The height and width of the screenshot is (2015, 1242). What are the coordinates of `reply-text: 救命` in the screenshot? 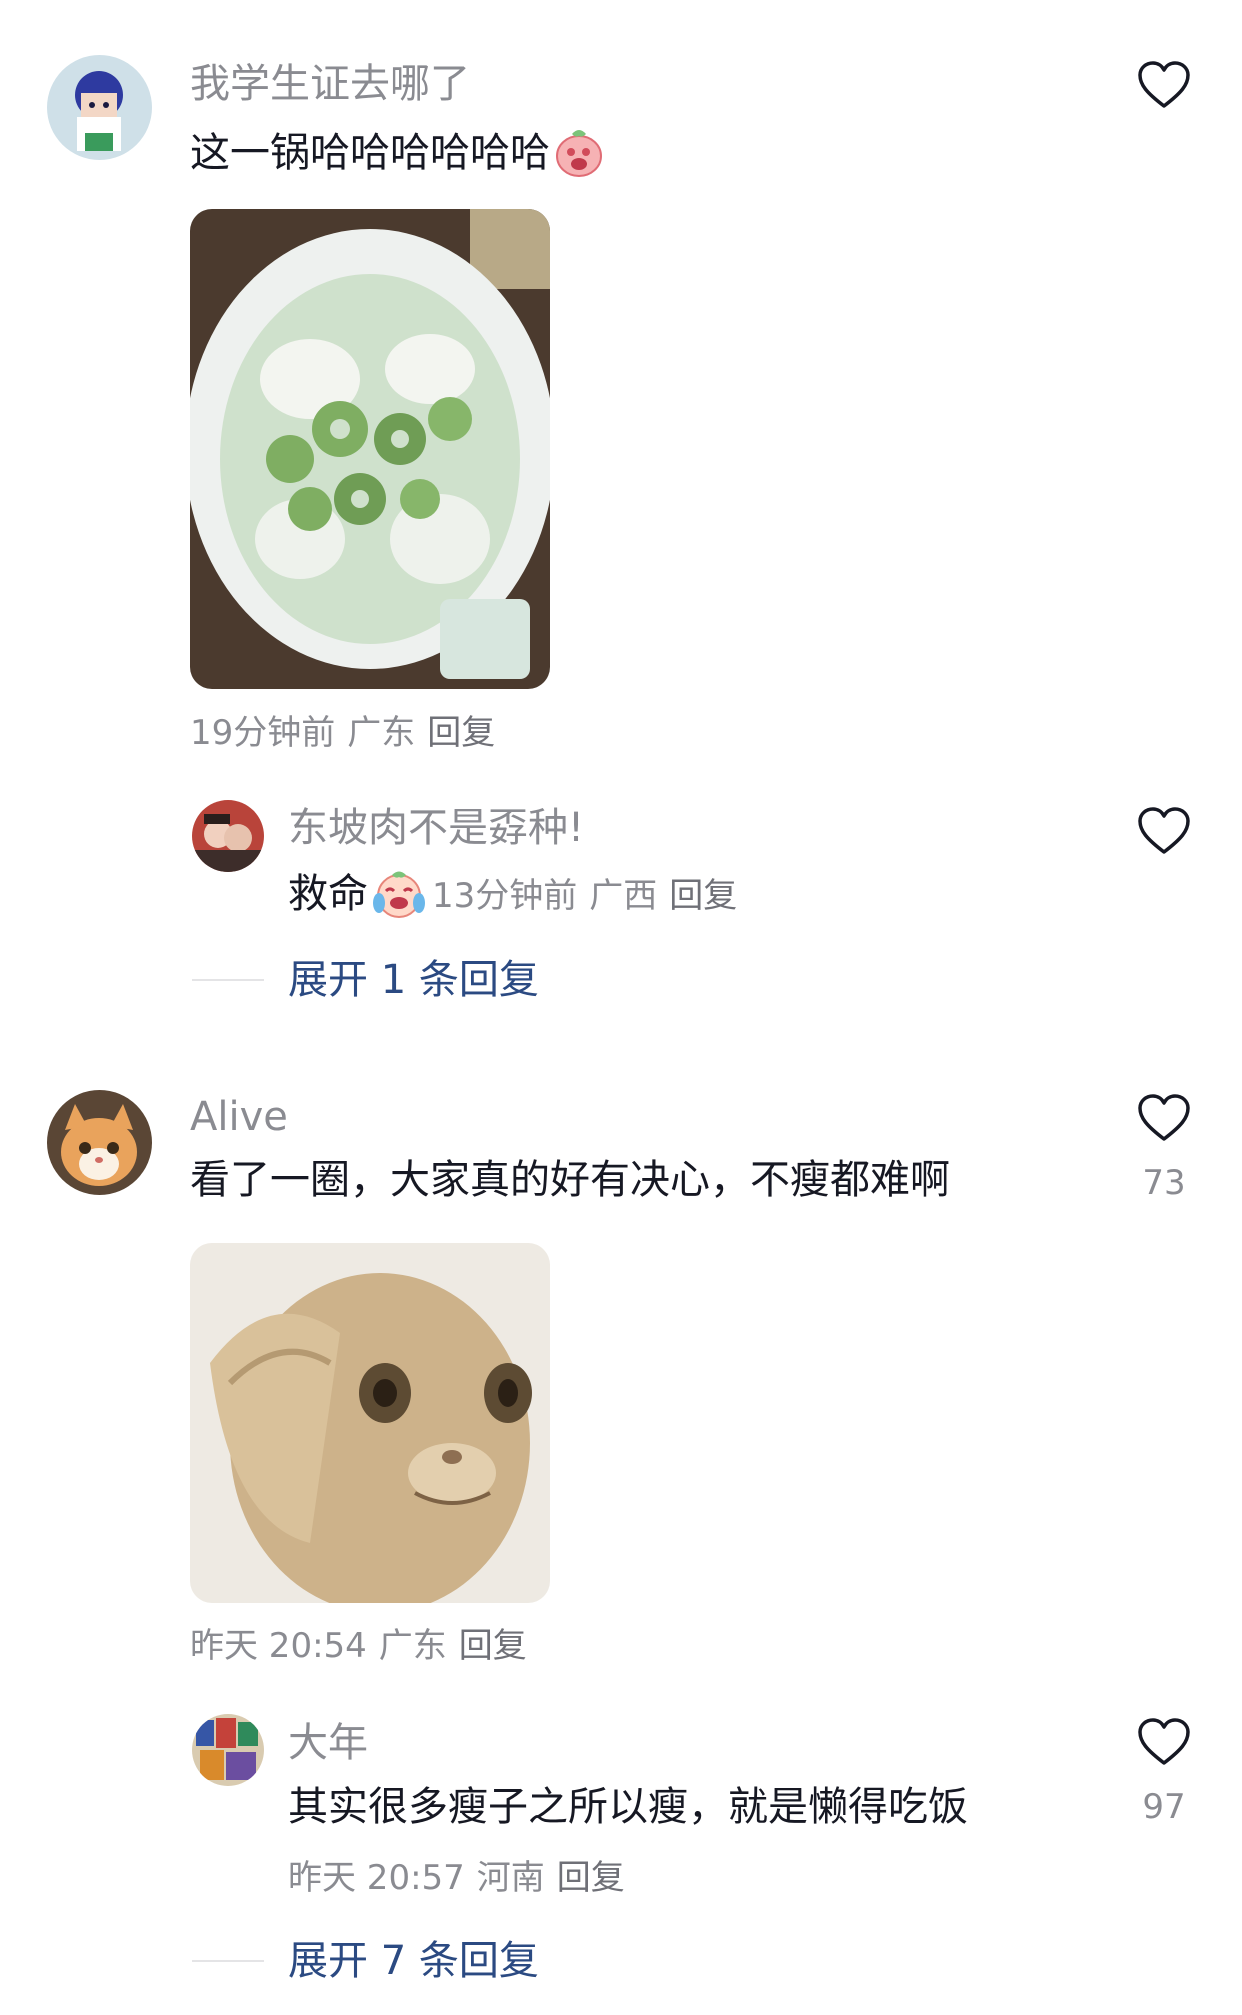 It's located at (328, 894).